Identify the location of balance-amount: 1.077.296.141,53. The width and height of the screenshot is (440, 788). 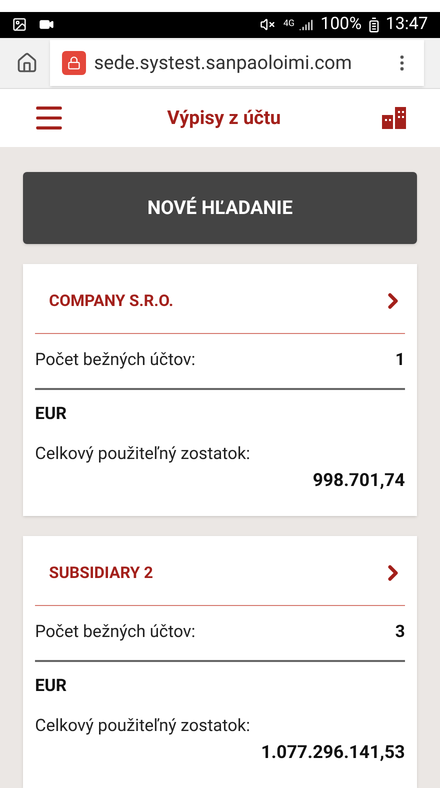
(332, 753).